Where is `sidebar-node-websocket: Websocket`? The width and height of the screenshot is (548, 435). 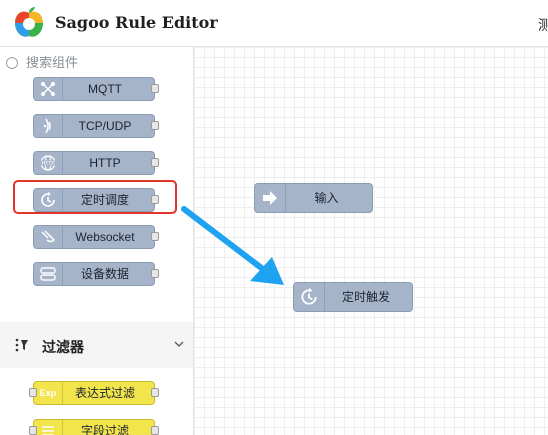
sidebar-node-websocket: Websocket is located at coordinates (96, 237).